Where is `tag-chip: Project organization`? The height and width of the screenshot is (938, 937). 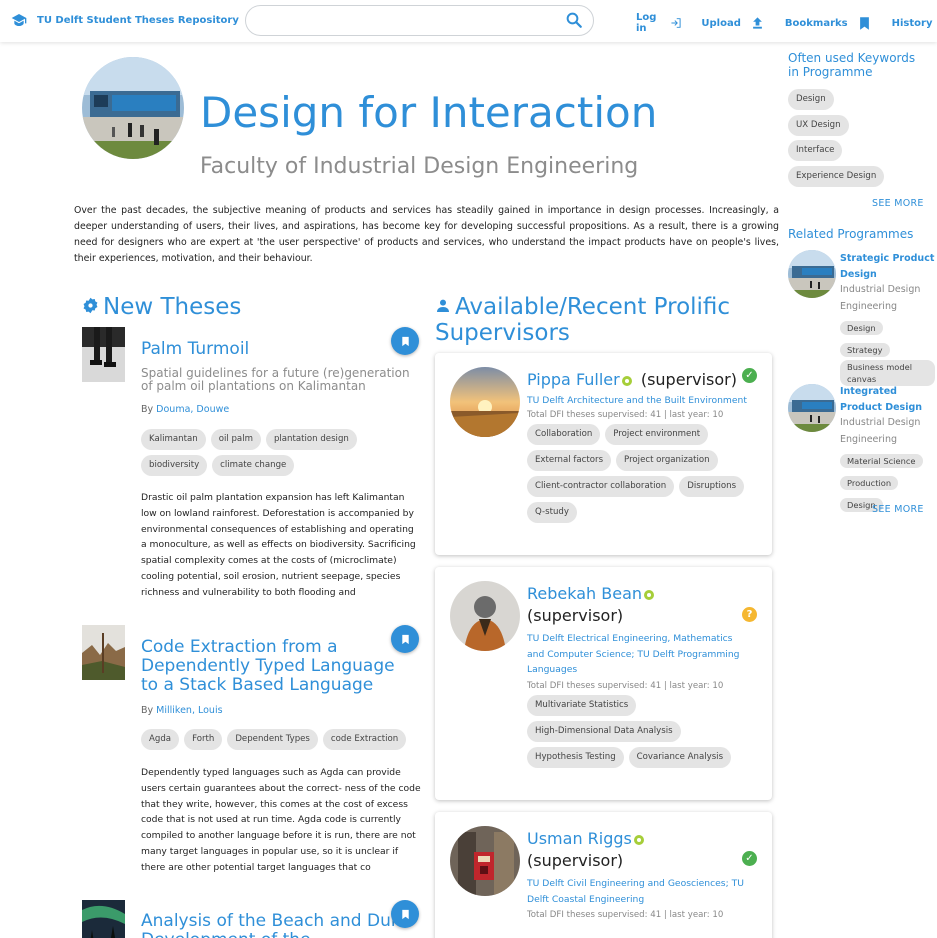
tag-chip: Project organization is located at coordinates (667, 460).